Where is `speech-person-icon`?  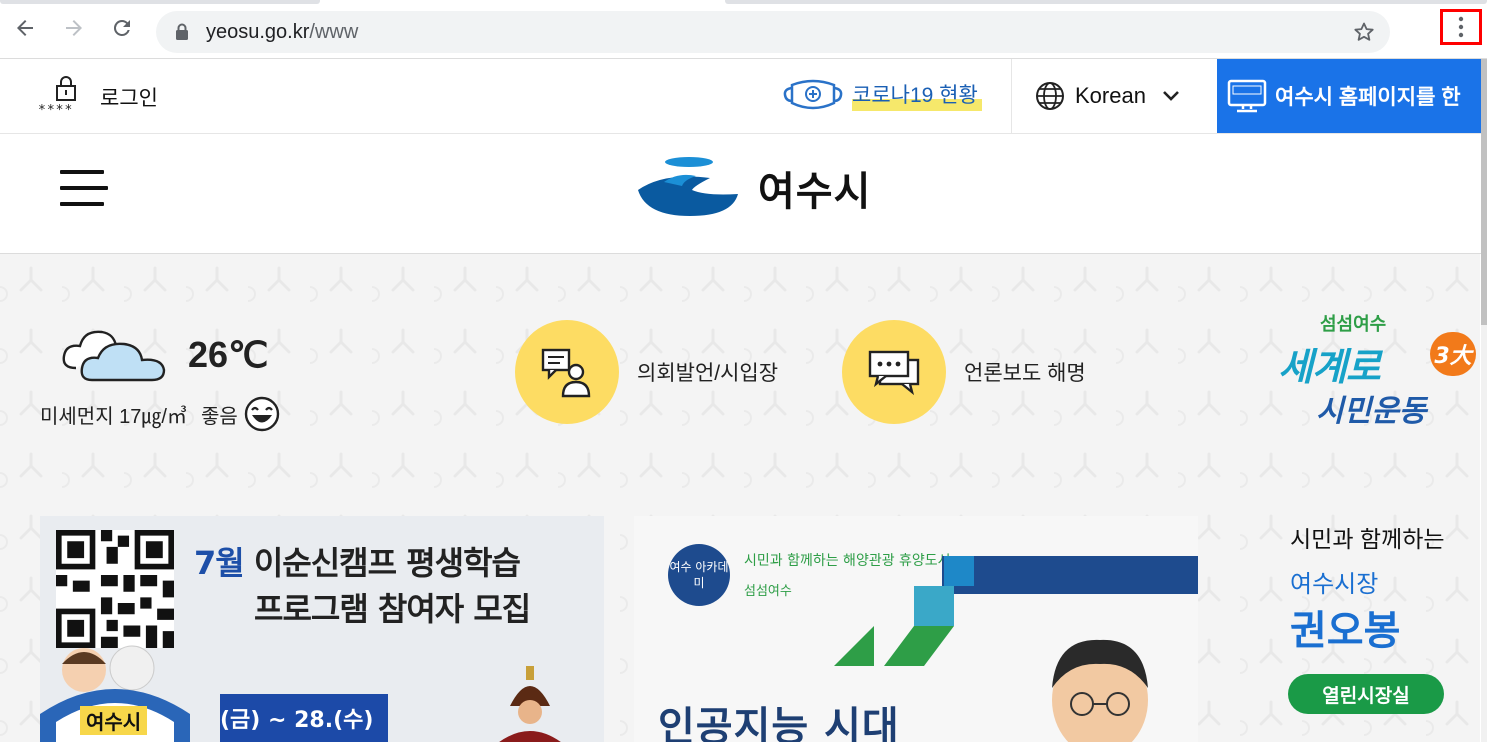 speech-person-icon is located at coordinates (566, 373).